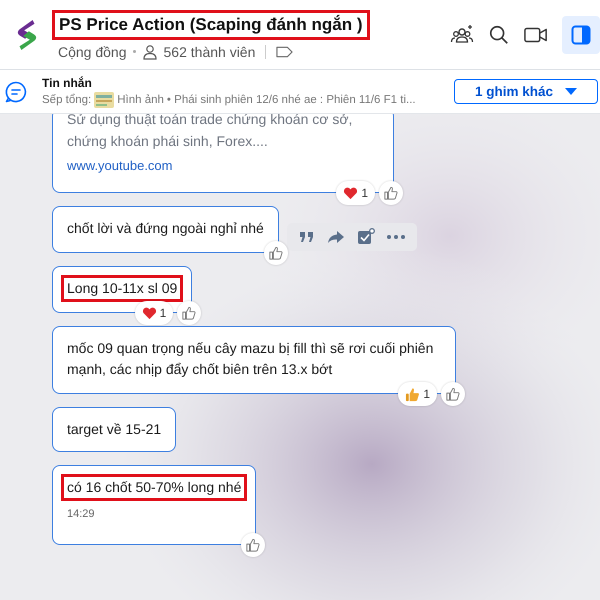 Image resolution: width=600 pixels, height=600 pixels. What do you see at coordinates (395, 236) in the screenshot?
I see `more-icon` at bounding box center [395, 236].